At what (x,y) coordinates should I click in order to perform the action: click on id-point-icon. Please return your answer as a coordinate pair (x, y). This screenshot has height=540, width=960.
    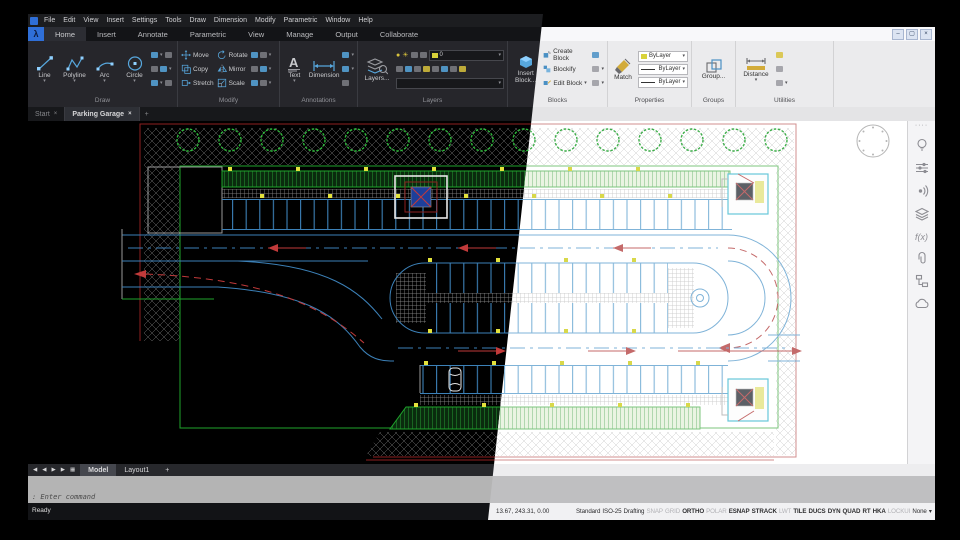
    Looking at the image, I should click on (779, 69).